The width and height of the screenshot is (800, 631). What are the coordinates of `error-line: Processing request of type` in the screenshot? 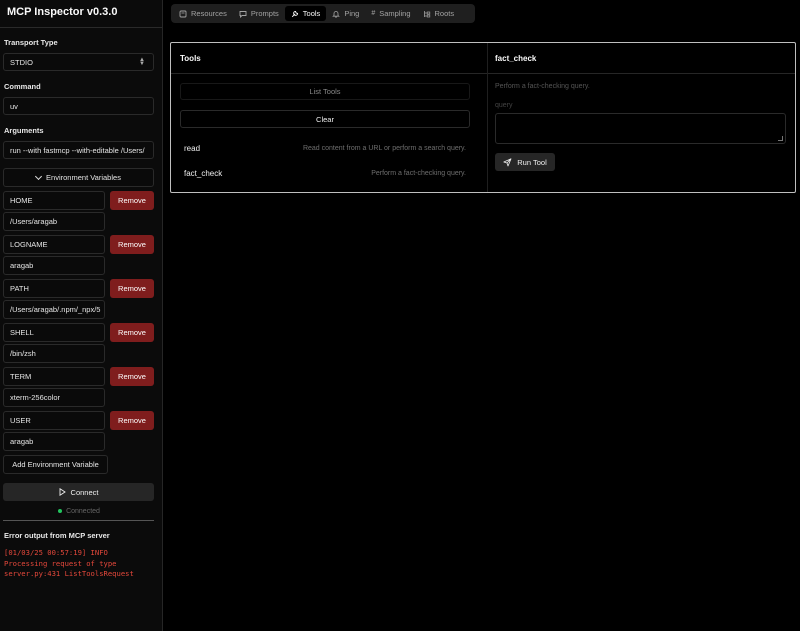 It's located at (60, 563).